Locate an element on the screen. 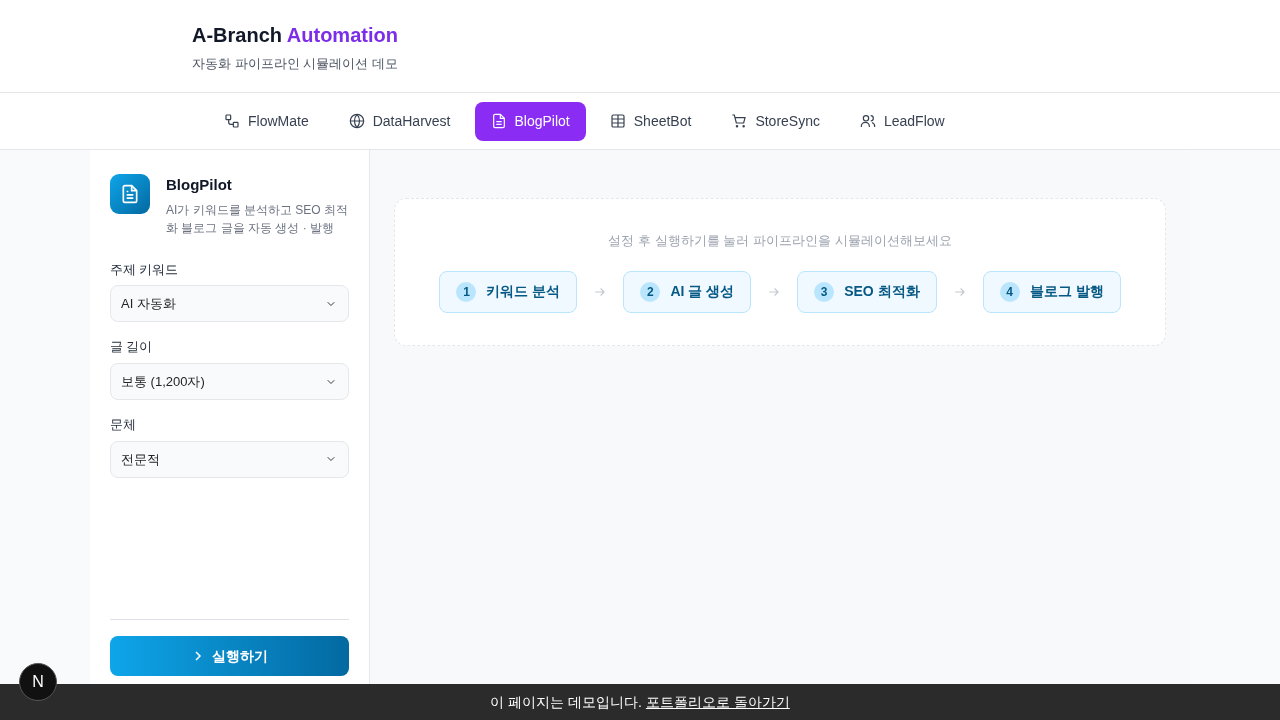 The height and width of the screenshot is (720, 1280). nav-tab: DataHarvest is located at coordinates (399, 121).